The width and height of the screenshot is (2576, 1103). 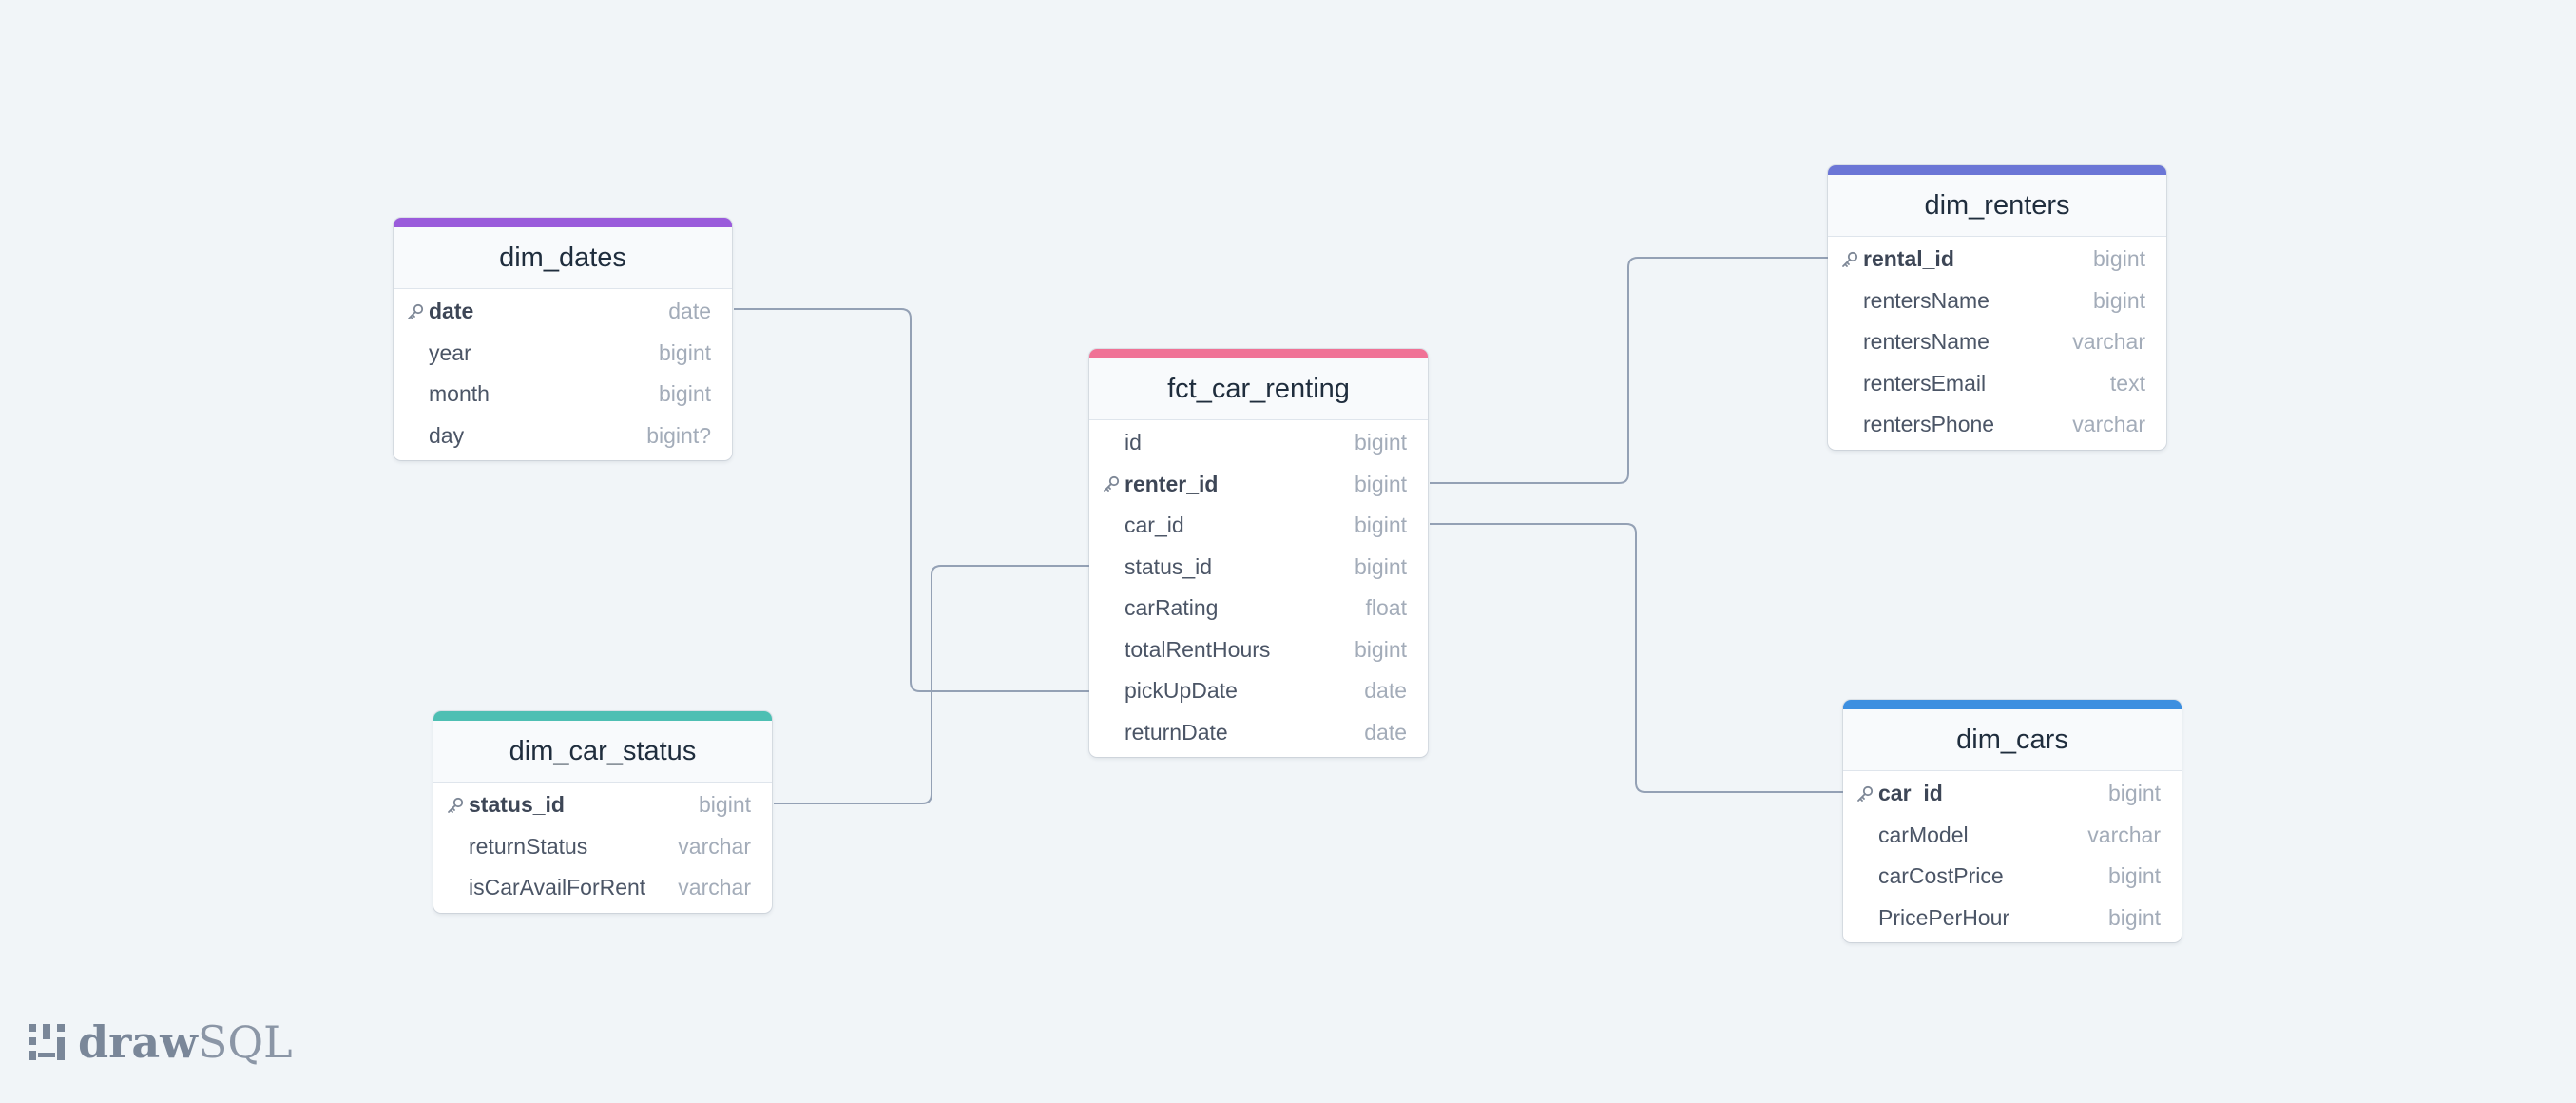 I want to click on field-name: id, so click(x=1133, y=443).